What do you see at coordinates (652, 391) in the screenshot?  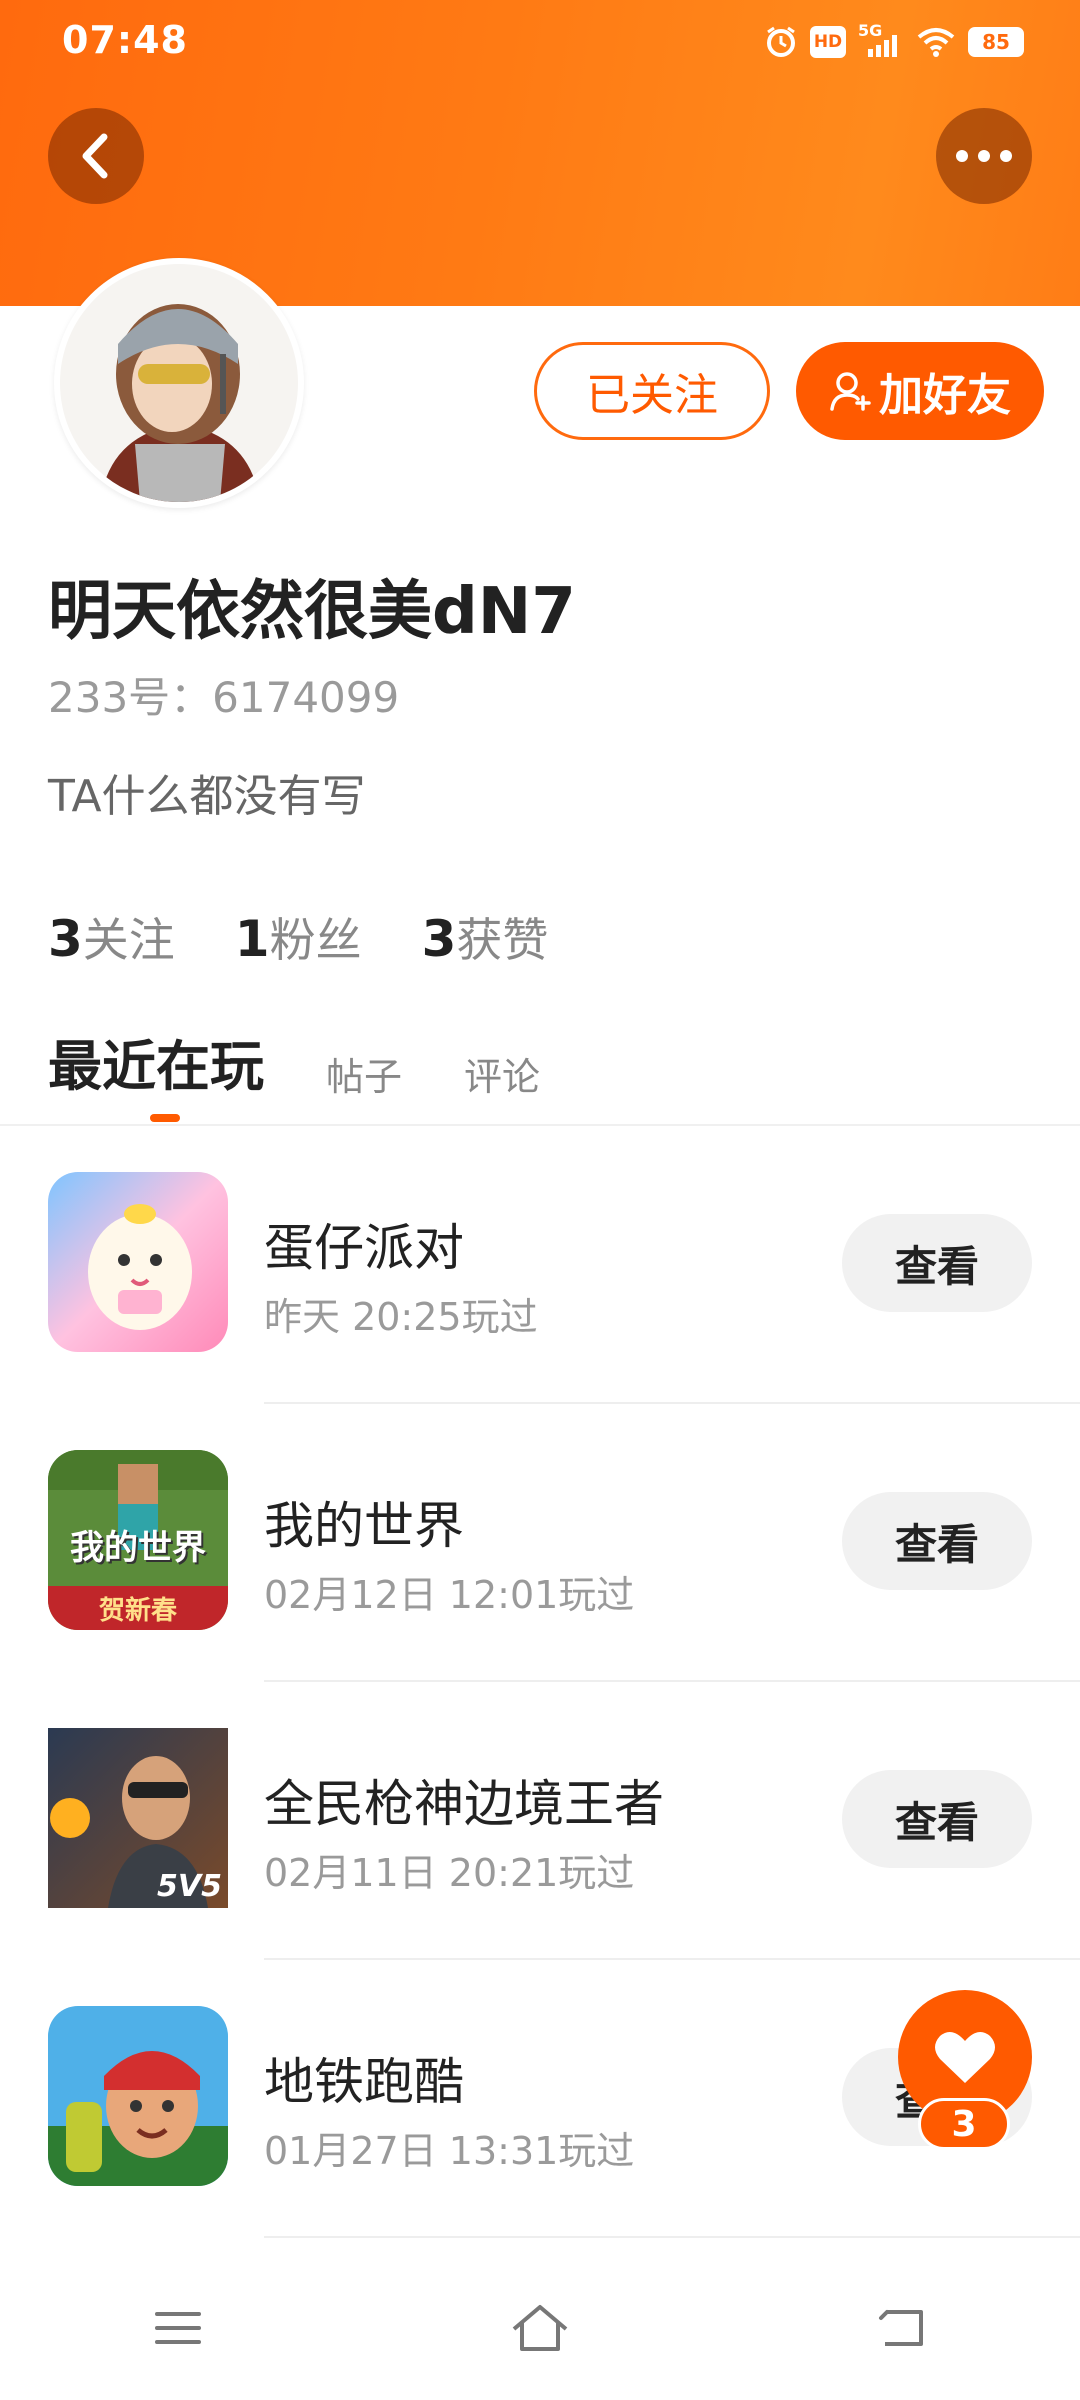 I see `followed-button: 已关注` at bounding box center [652, 391].